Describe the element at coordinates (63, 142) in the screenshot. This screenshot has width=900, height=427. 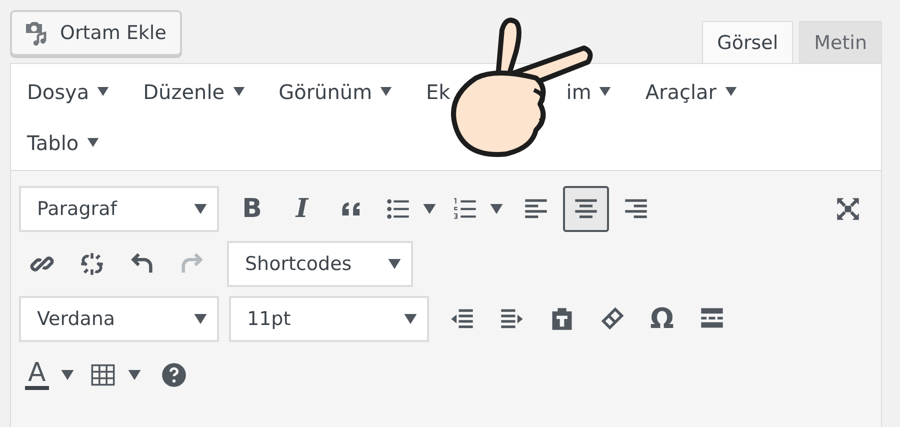
I see `menu-item: Tablo` at that location.